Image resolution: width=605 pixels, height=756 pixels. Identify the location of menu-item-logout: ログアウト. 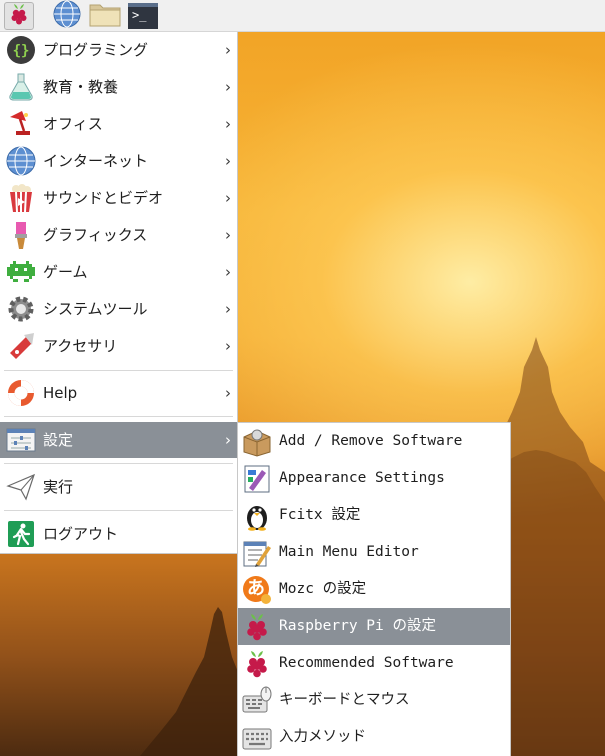
(118, 534).